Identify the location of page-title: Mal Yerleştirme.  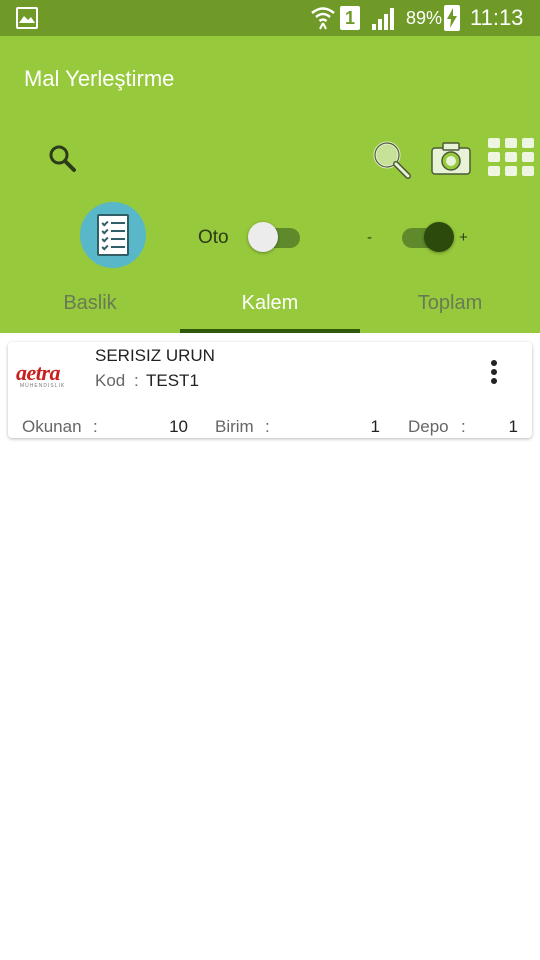
(99, 78).